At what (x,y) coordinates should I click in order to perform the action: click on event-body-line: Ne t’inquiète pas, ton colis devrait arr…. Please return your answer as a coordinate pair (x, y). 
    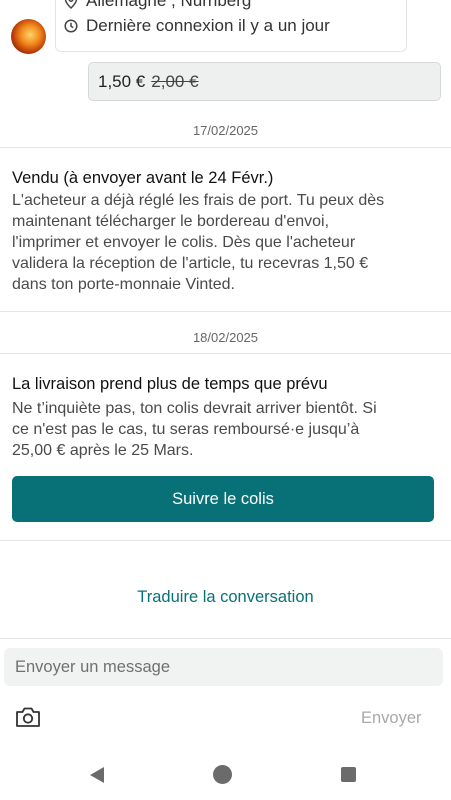
    Looking at the image, I should click on (194, 408).